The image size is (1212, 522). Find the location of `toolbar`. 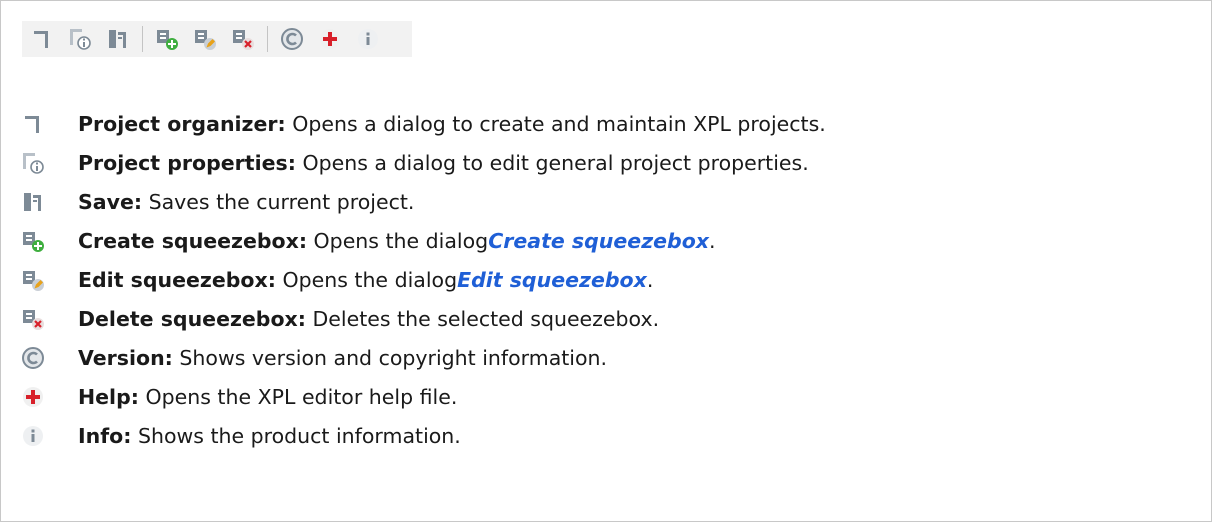

toolbar is located at coordinates (217, 39).